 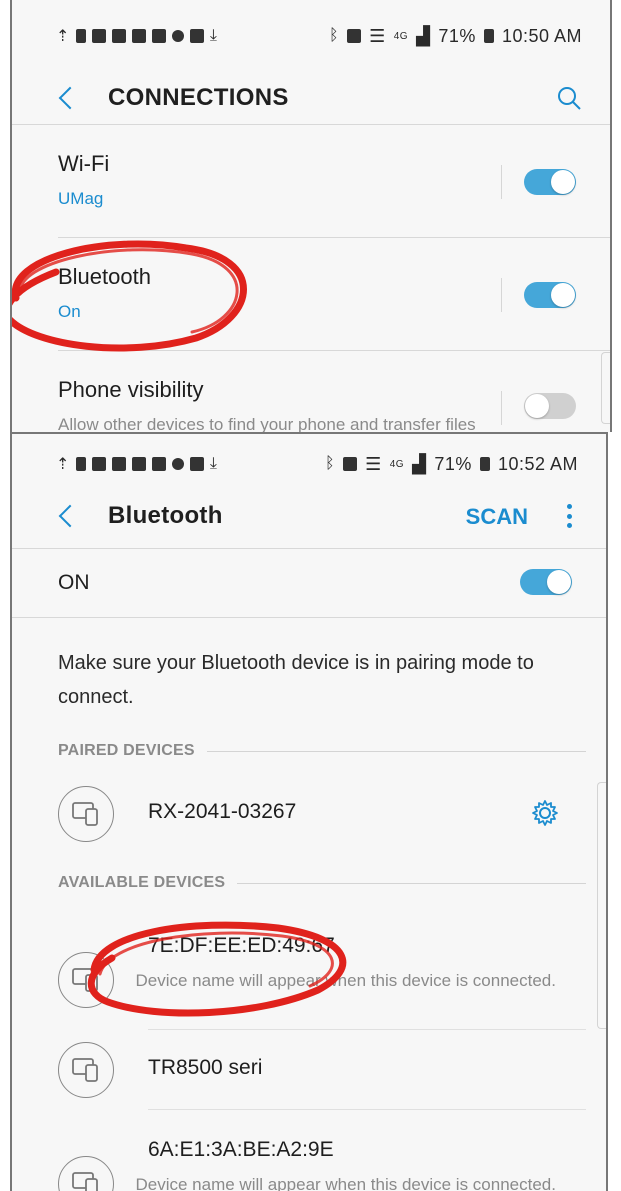 What do you see at coordinates (198, 97) in the screenshot?
I see `page-title: CONNECTIONS` at bounding box center [198, 97].